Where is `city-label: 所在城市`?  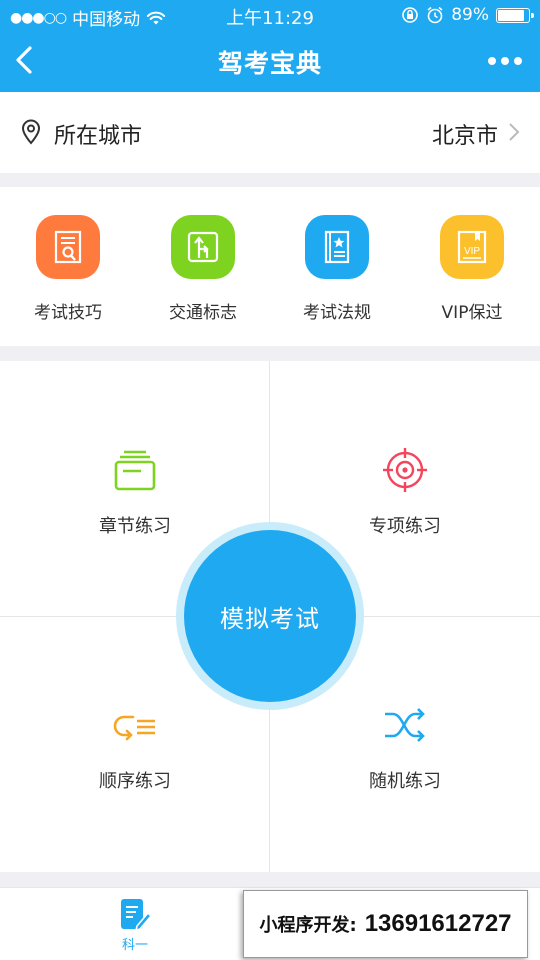
city-label: 所在城市 is located at coordinates (98, 136).